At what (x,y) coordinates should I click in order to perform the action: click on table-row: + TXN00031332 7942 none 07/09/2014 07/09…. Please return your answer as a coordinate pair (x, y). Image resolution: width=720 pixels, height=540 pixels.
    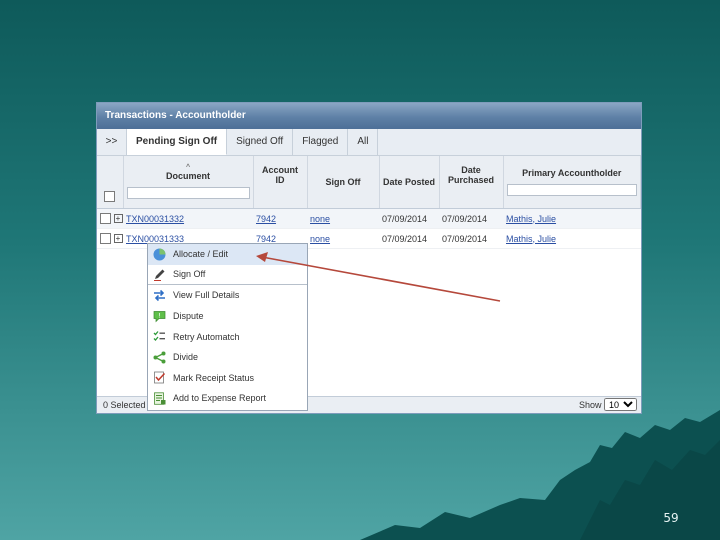
    Looking at the image, I should click on (369, 218).